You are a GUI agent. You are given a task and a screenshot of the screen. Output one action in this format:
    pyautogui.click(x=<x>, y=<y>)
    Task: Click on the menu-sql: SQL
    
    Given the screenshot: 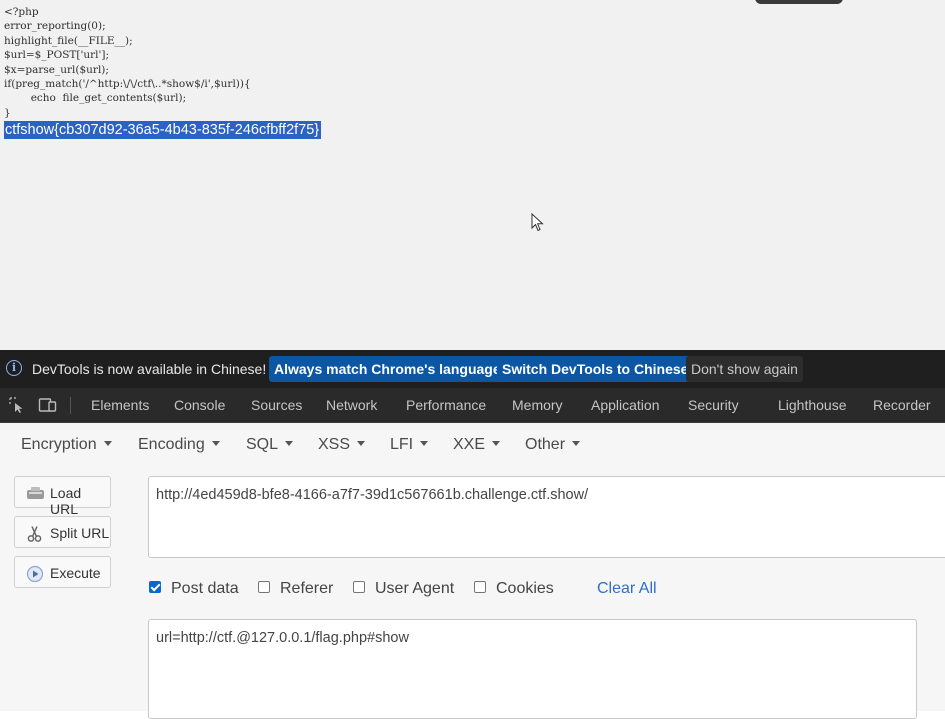 What is the action you would take?
    pyautogui.click(x=270, y=445)
    